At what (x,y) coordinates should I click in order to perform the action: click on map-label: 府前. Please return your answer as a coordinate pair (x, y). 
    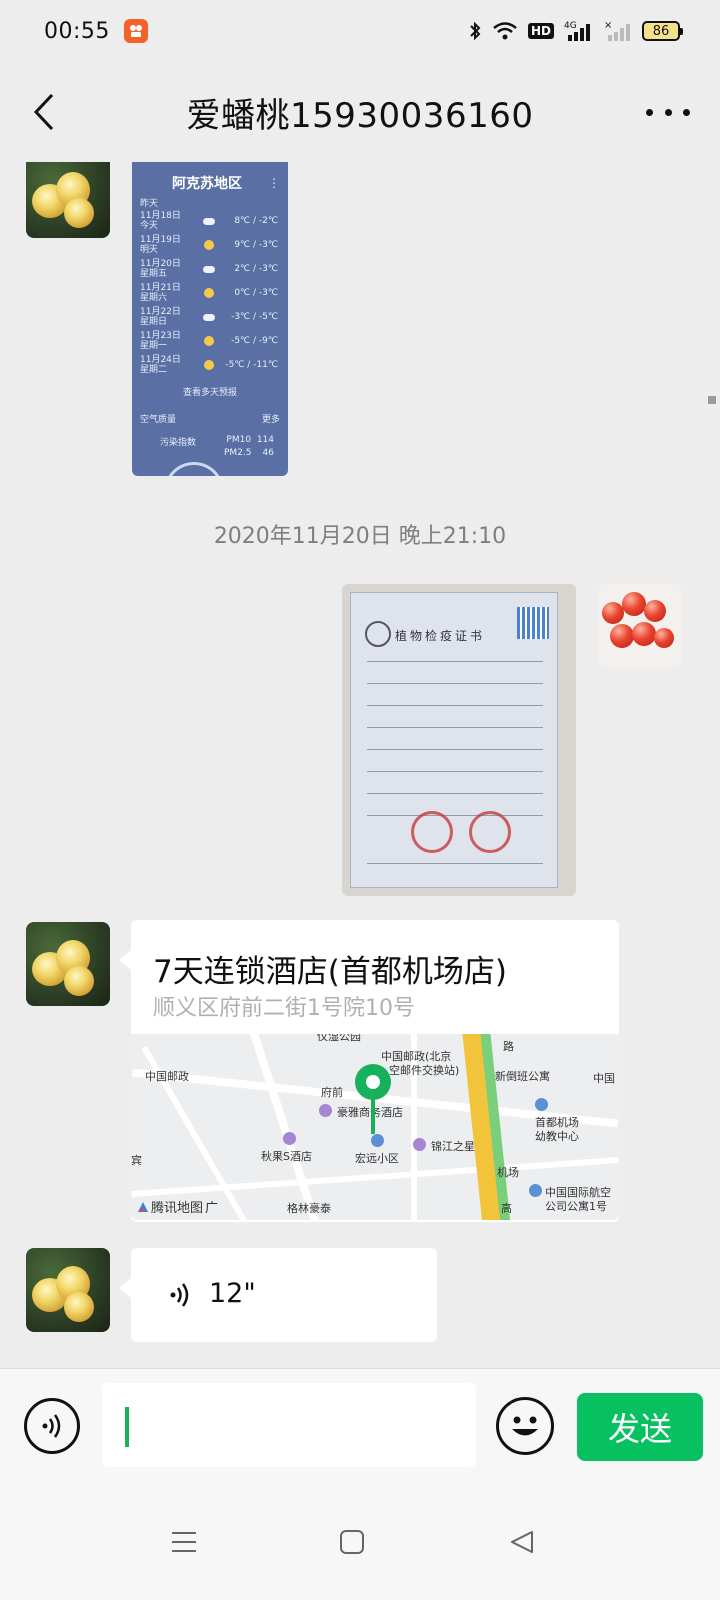
    Looking at the image, I should click on (332, 1092).